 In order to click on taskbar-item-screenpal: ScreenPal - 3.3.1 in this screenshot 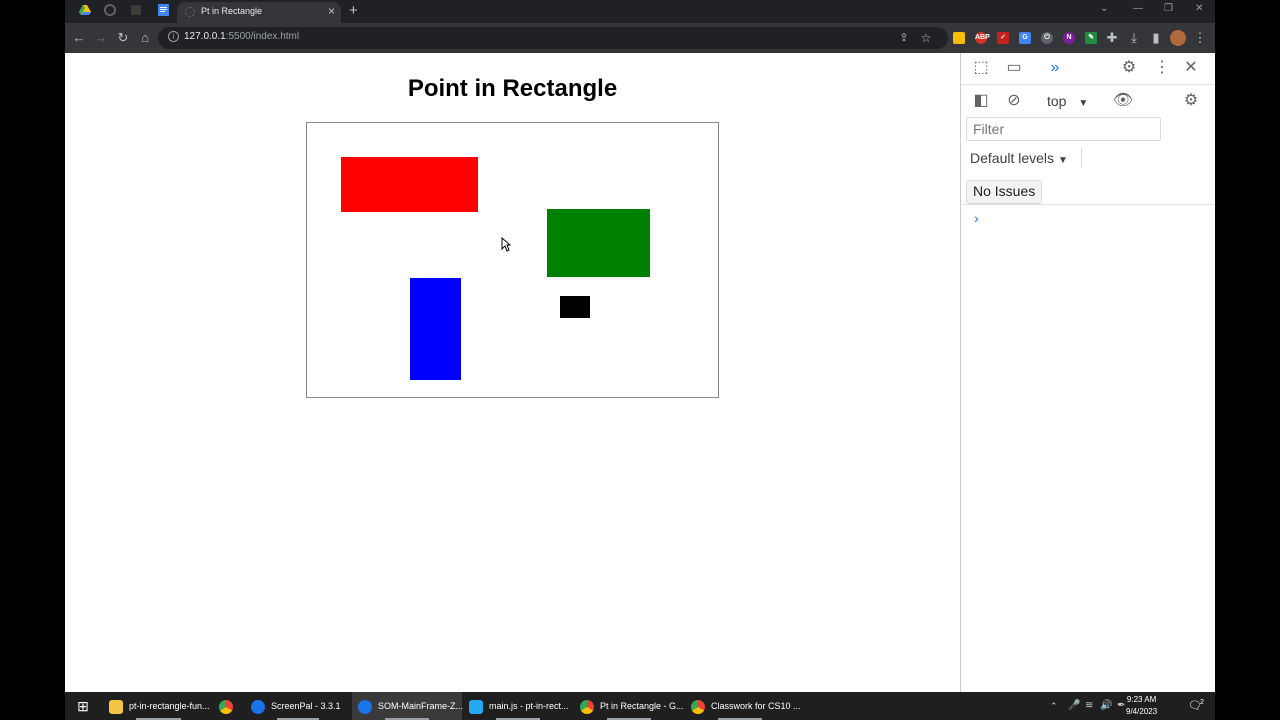, I will do `click(298, 706)`.